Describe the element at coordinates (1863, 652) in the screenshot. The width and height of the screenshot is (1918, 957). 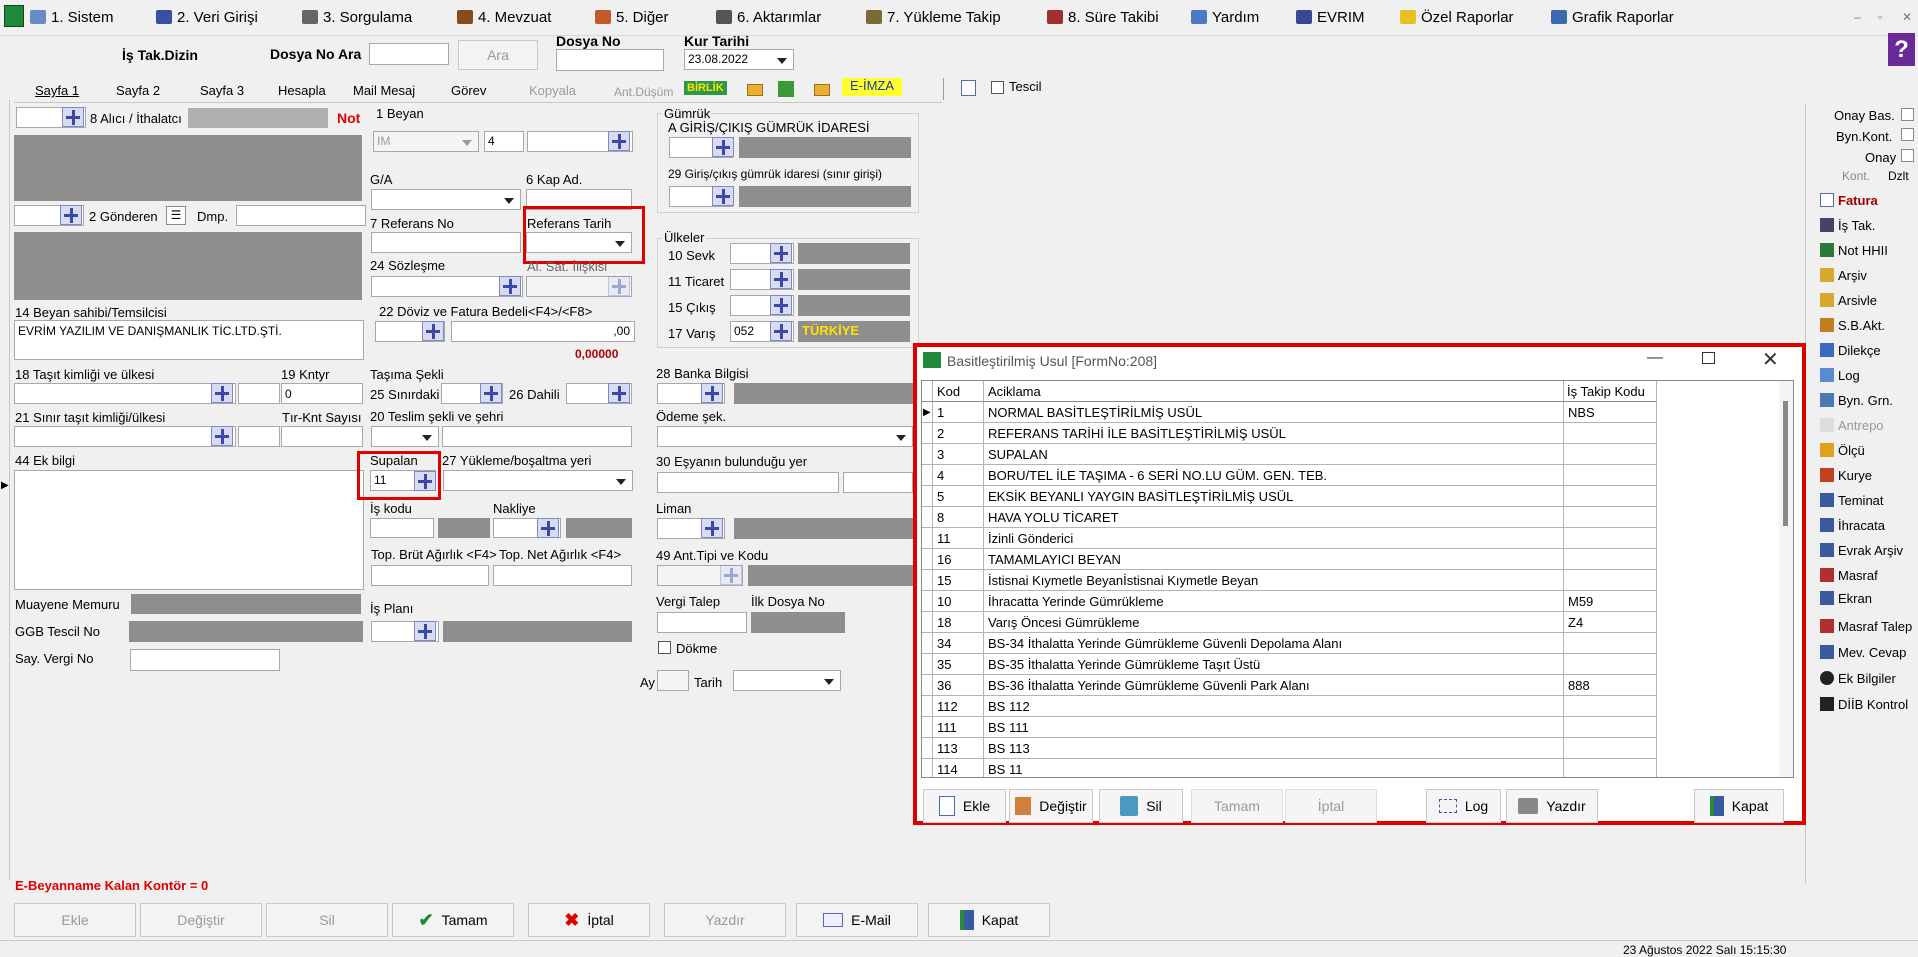
I see `rp-mev-cevap: Mev. Cevap` at that location.